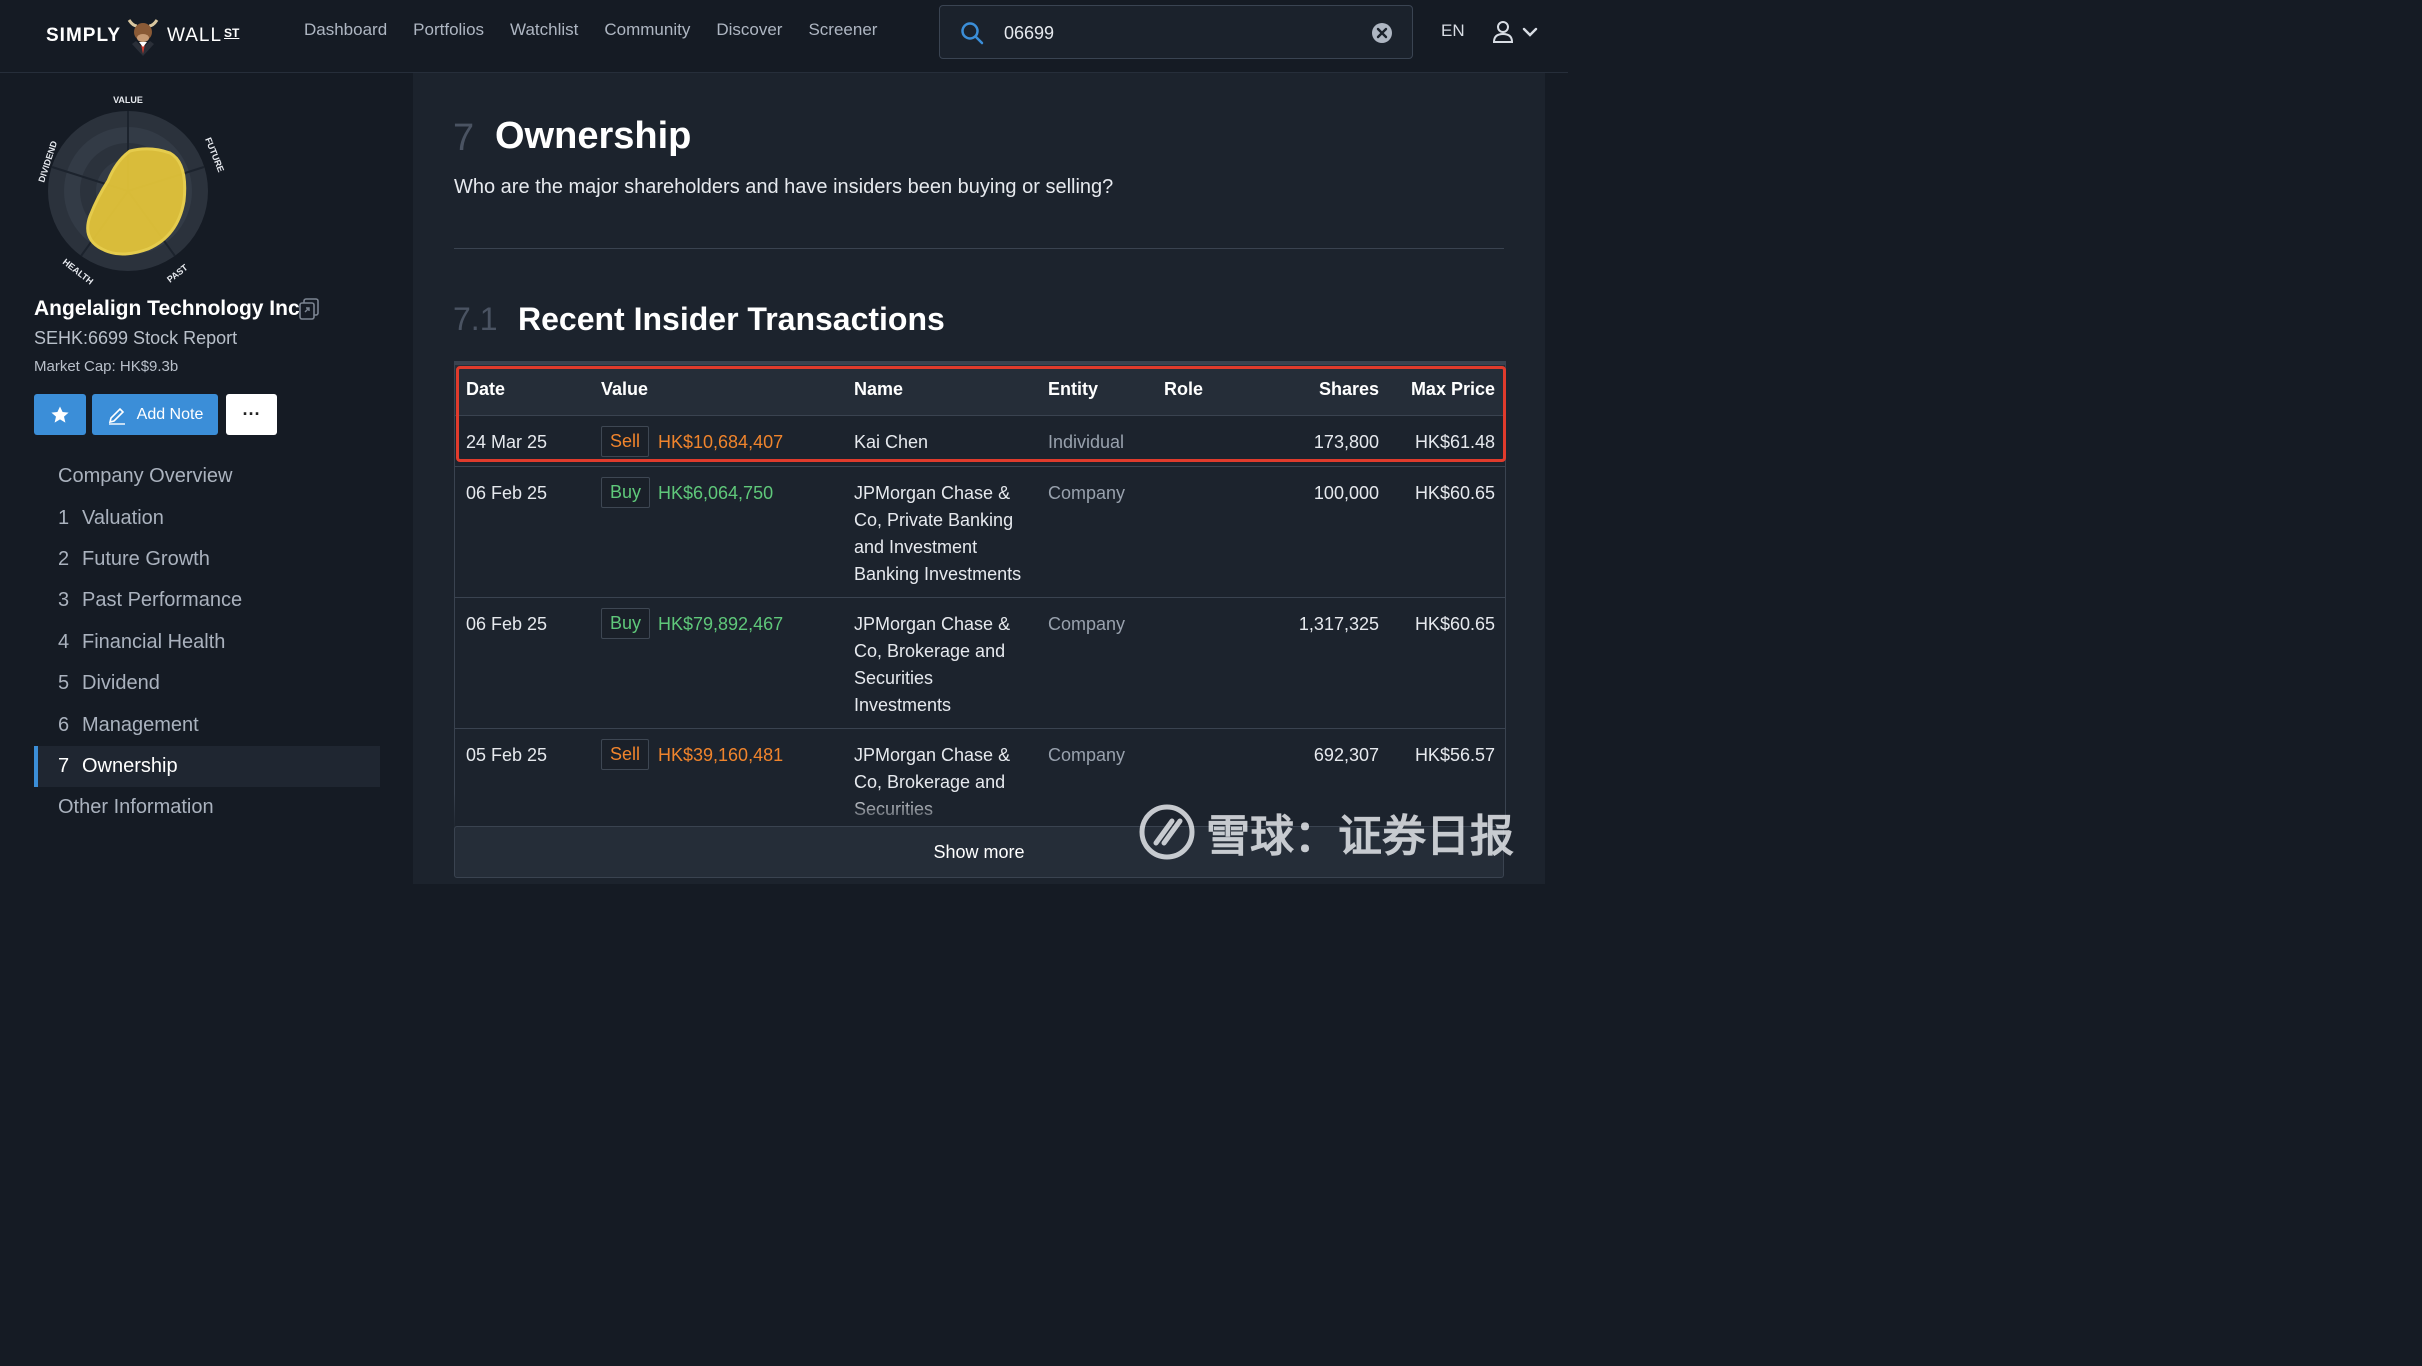 Image resolution: width=2422 pixels, height=1366 pixels. What do you see at coordinates (878, 389) in the screenshot?
I see `header-name: Name` at bounding box center [878, 389].